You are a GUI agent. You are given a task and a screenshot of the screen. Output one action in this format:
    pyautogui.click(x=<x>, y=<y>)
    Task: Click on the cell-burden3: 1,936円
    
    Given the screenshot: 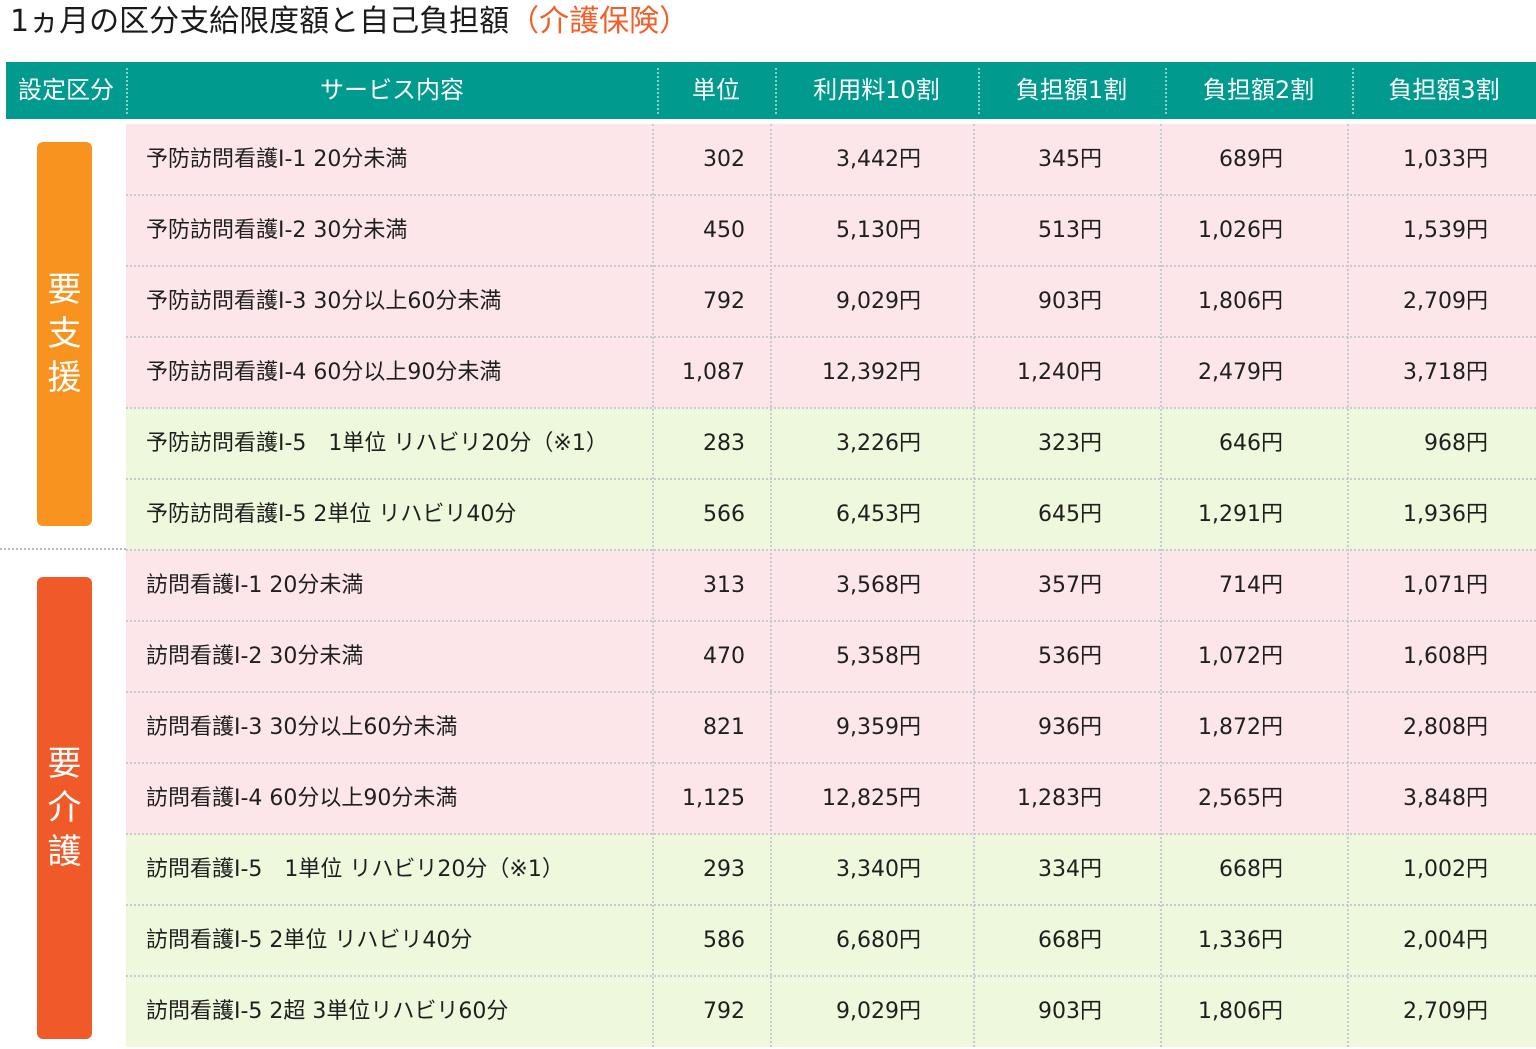 What is the action you would take?
    pyautogui.click(x=1445, y=514)
    